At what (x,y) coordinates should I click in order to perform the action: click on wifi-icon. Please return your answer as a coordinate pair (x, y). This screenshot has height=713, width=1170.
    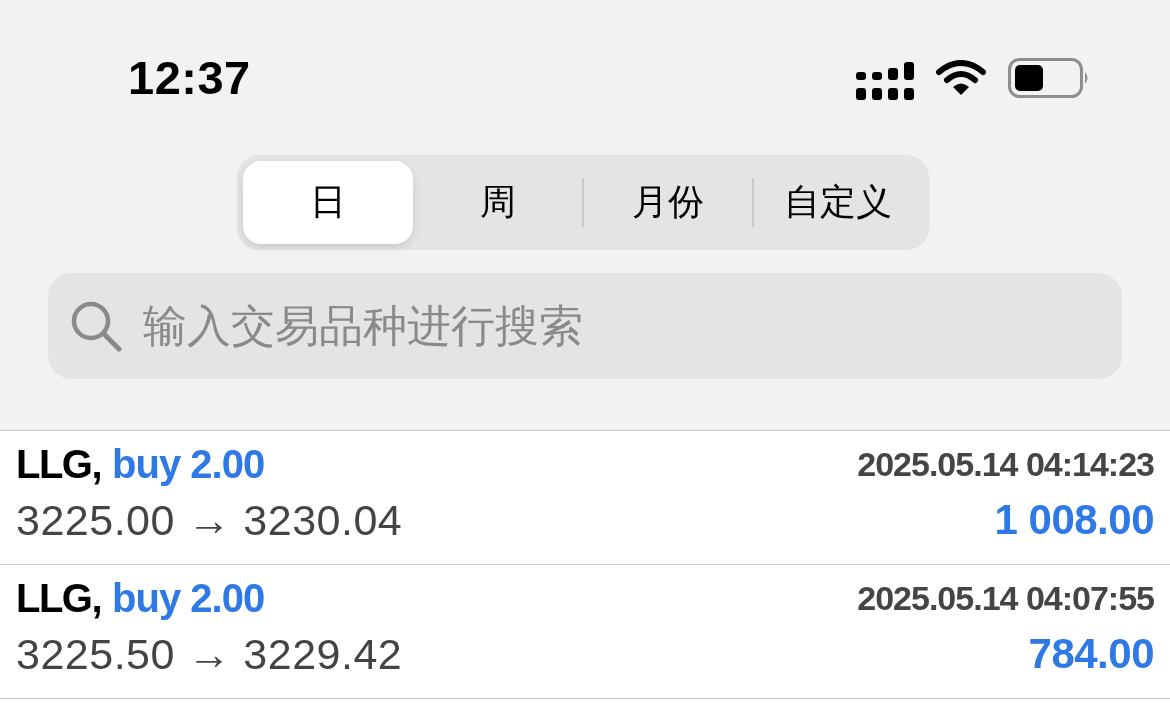
    Looking at the image, I should click on (961, 78).